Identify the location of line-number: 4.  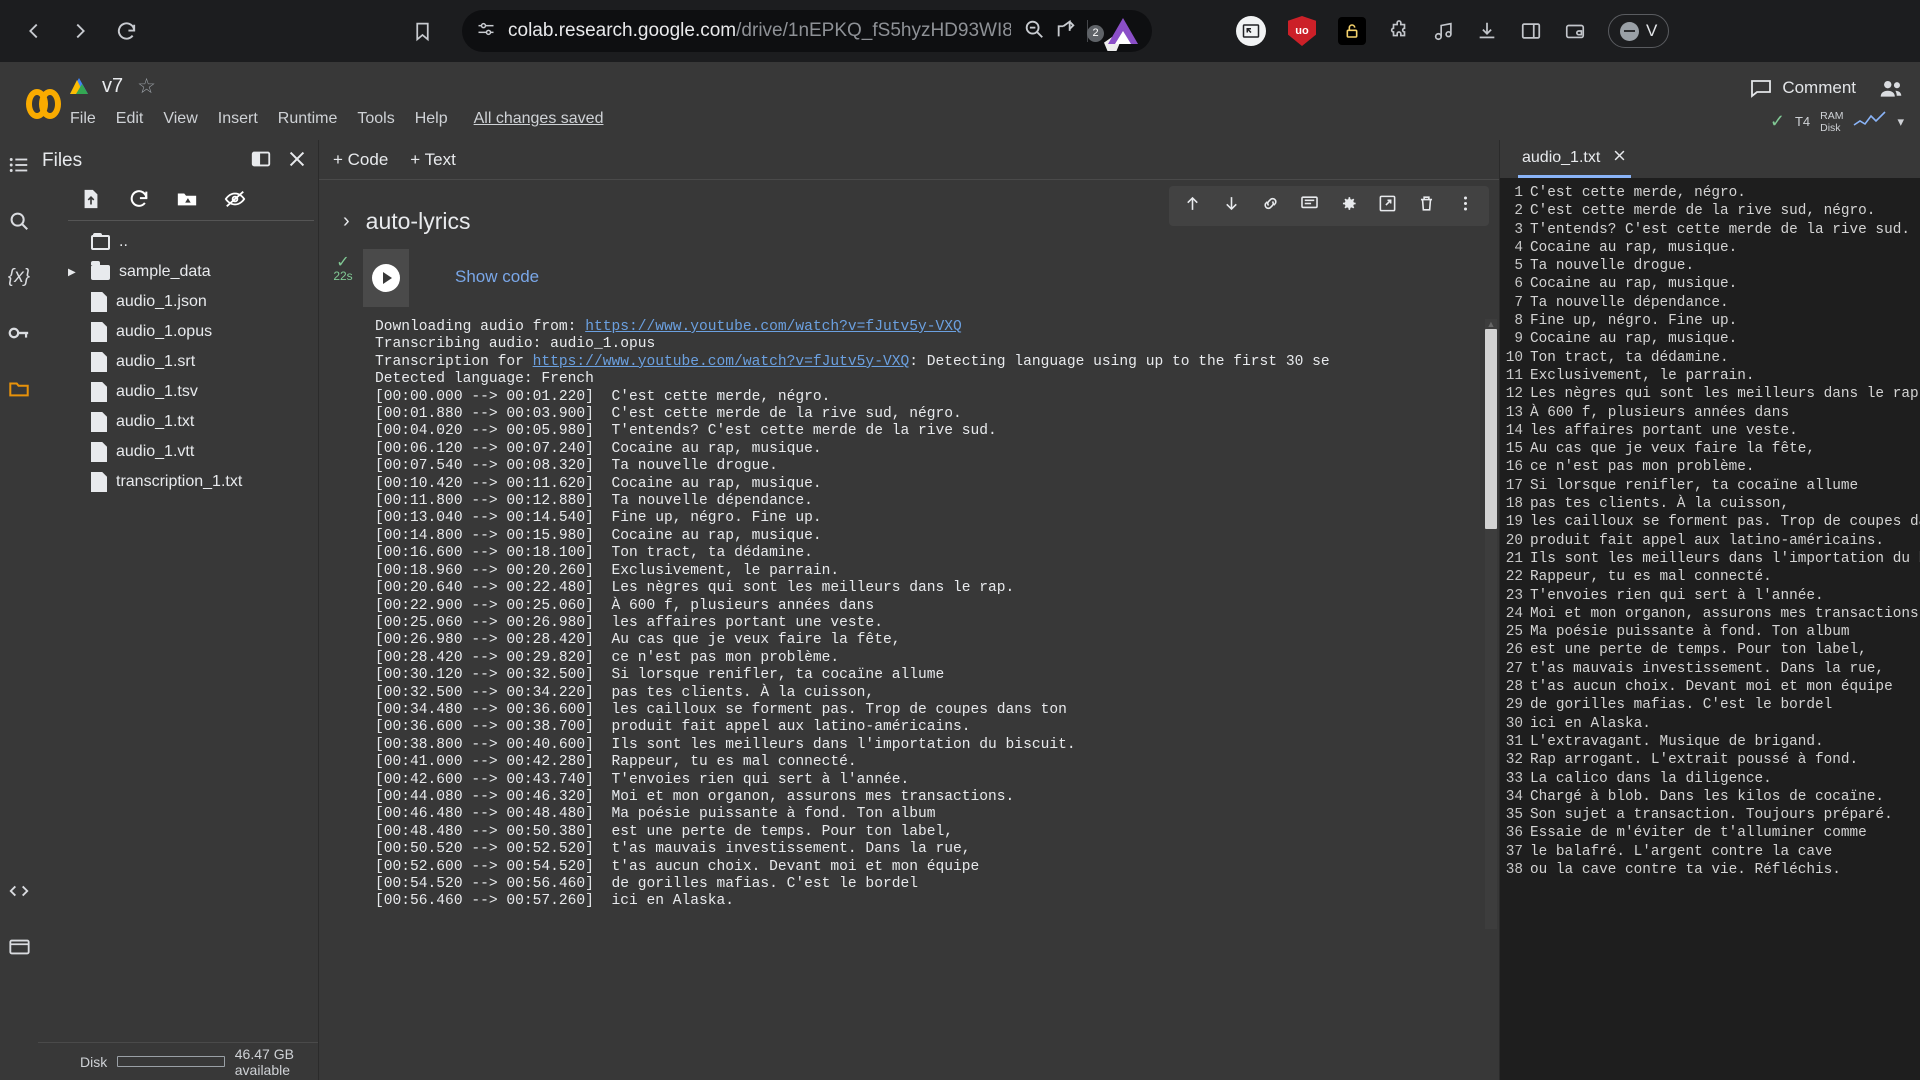
(1518, 247).